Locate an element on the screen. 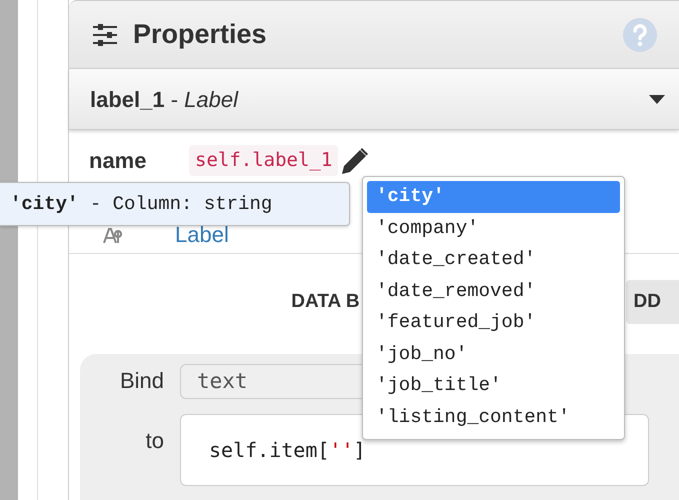 The image size is (679, 500). pencil-icon is located at coordinates (355, 161).